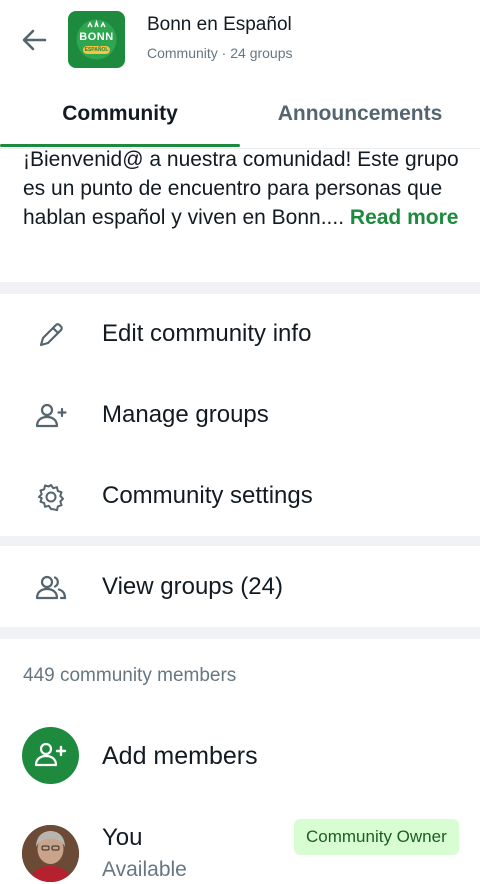 This screenshot has width=480, height=884. I want to click on add-members-button, so click(50, 755).